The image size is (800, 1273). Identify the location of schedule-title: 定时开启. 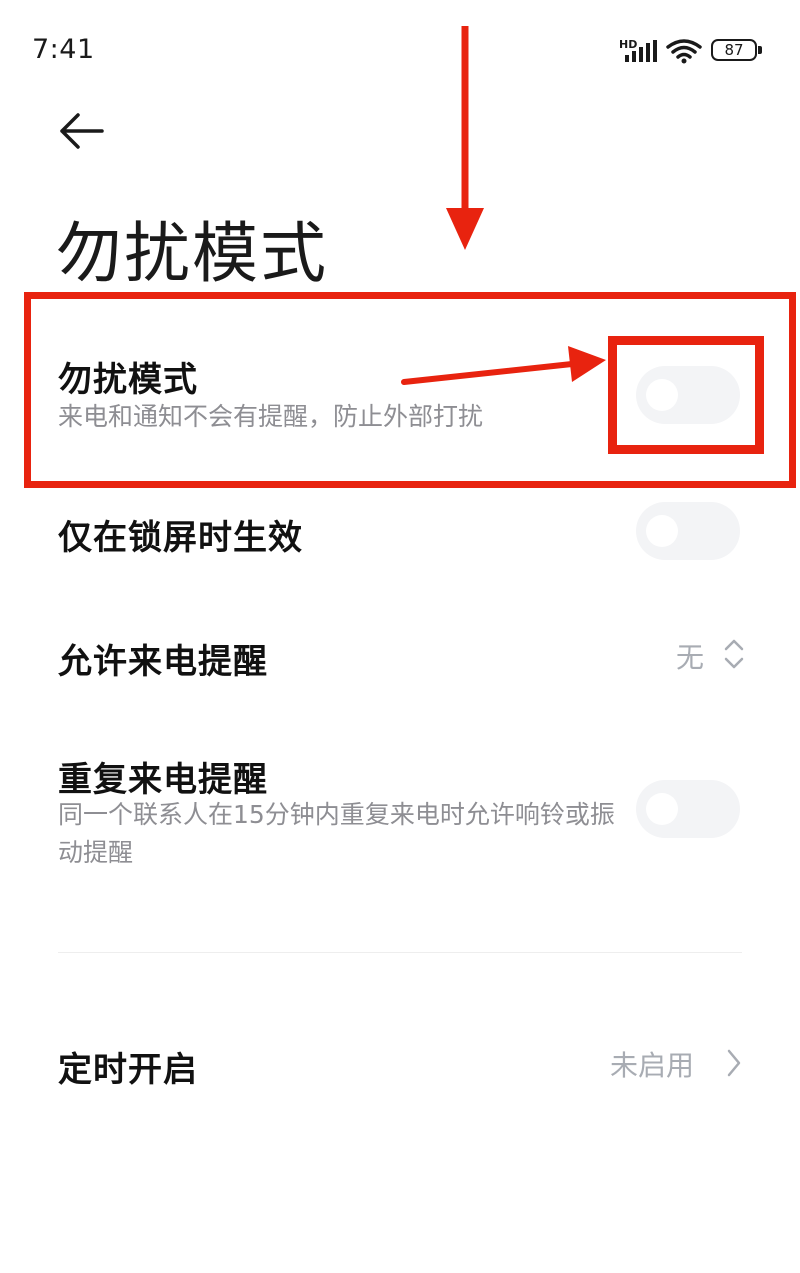
(128, 1070).